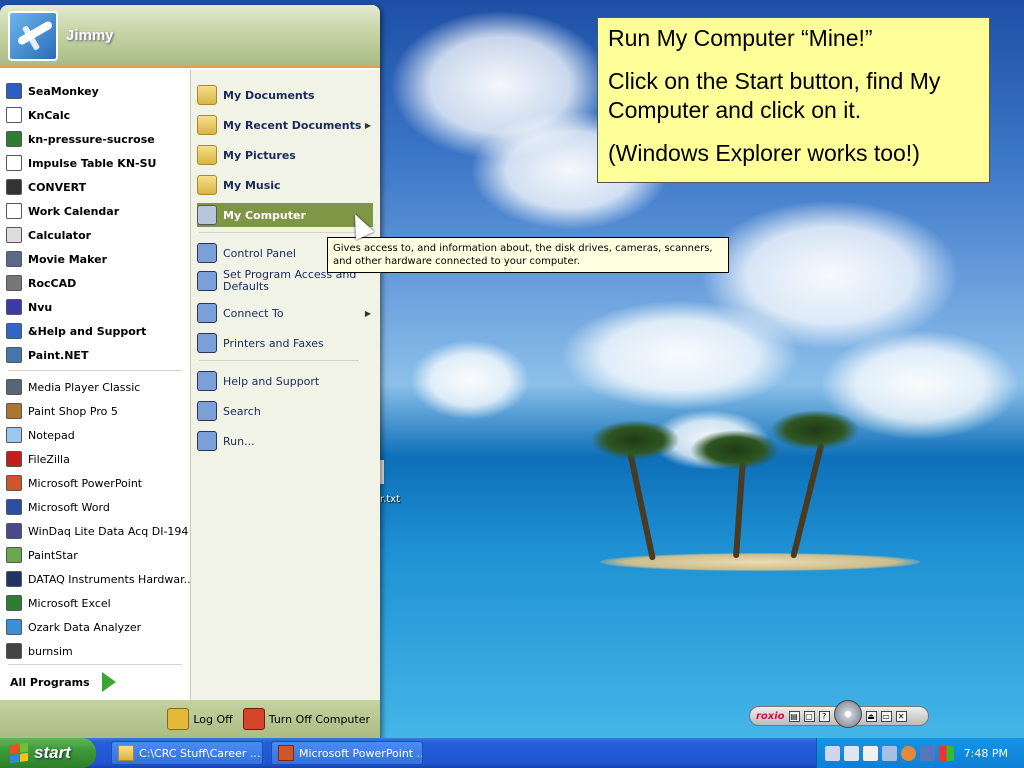 The width and height of the screenshot is (1024, 768). What do you see at coordinates (42, 555) in the screenshot?
I see `recent-item: PaintStar` at bounding box center [42, 555].